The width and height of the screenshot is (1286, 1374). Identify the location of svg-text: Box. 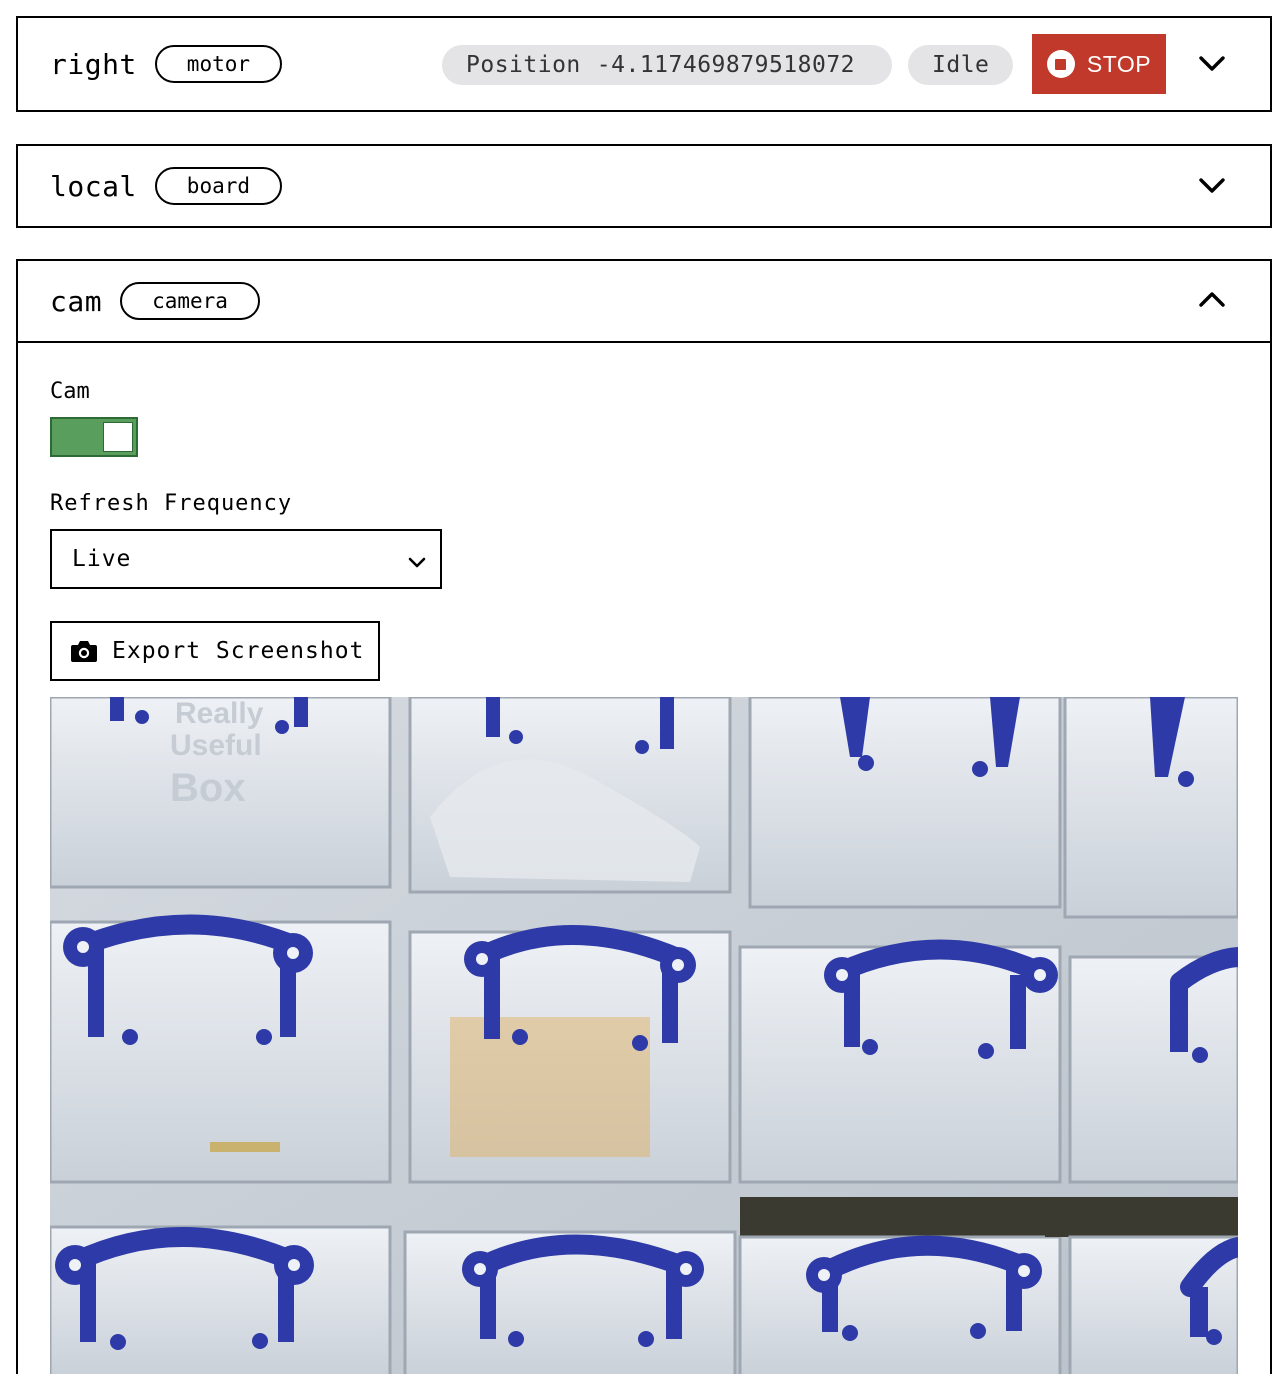
(208, 788).